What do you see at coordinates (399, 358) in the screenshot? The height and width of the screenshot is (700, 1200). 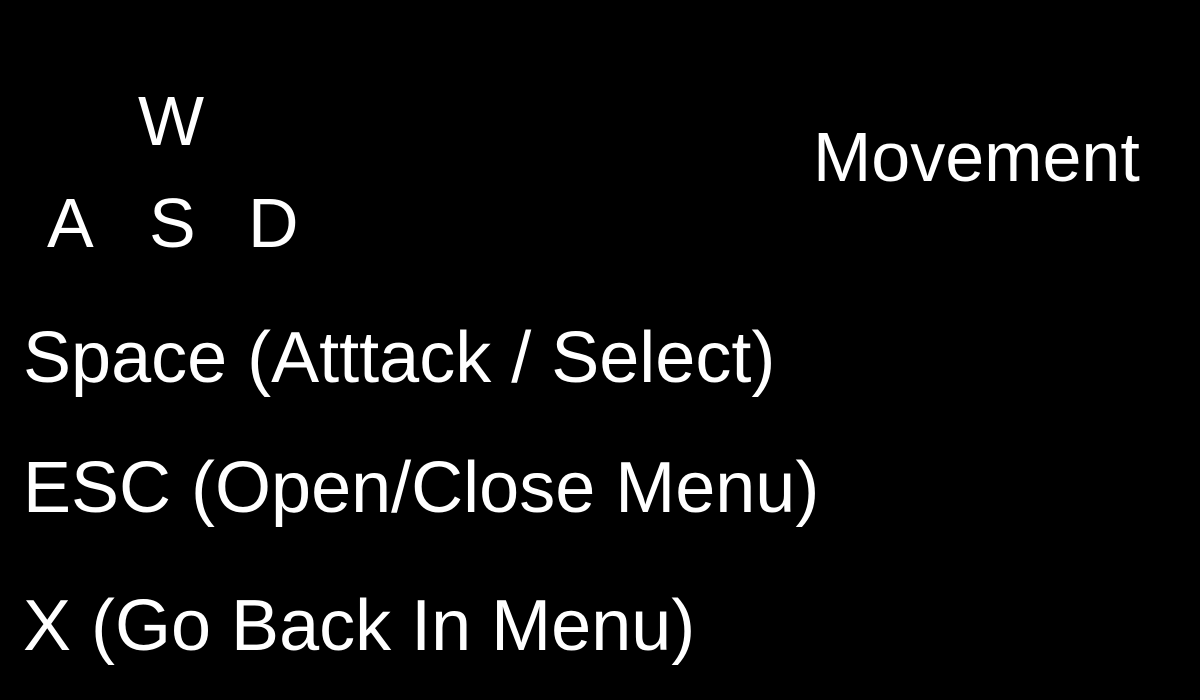 I see `space-binding-label: Space (Atttack / Select)` at bounding box center [399, 358].